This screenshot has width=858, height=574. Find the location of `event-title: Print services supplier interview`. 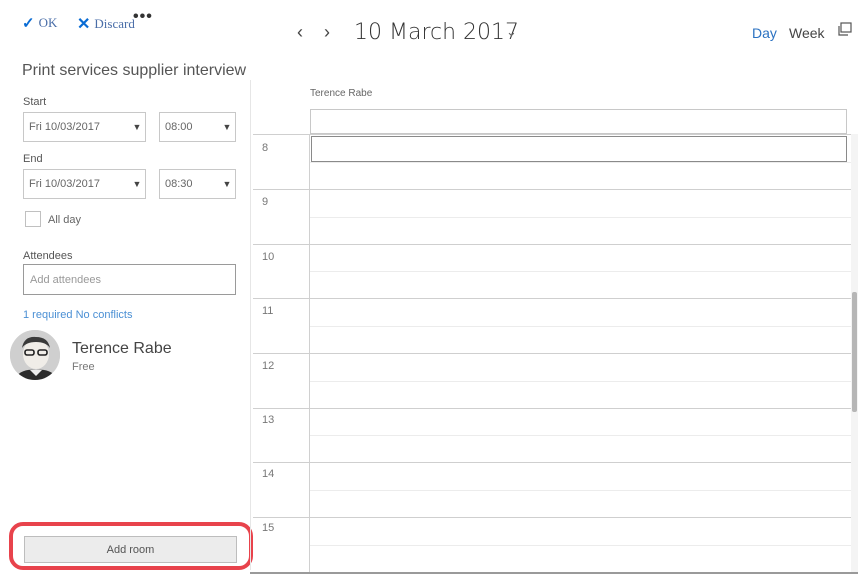

event-title: Print services supplier interview is located at coordinates (136, 71).